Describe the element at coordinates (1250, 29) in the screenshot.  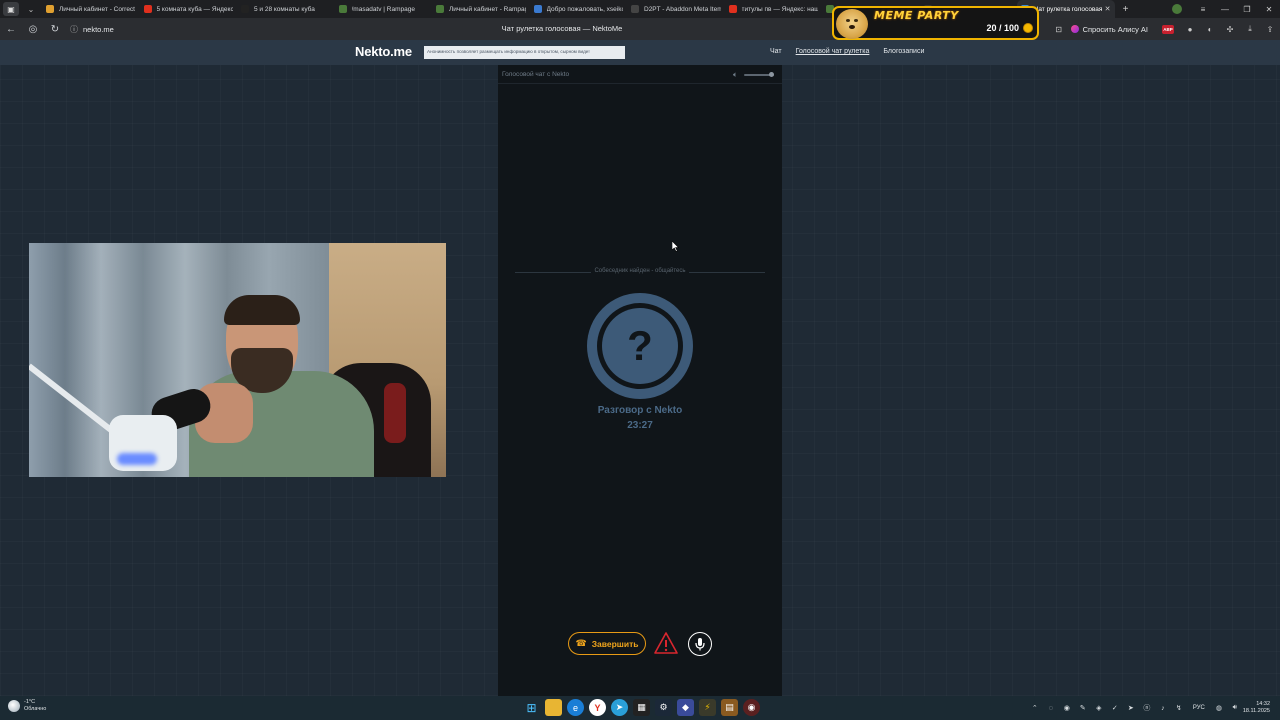
I see `download-icon: ⤓` at that location.